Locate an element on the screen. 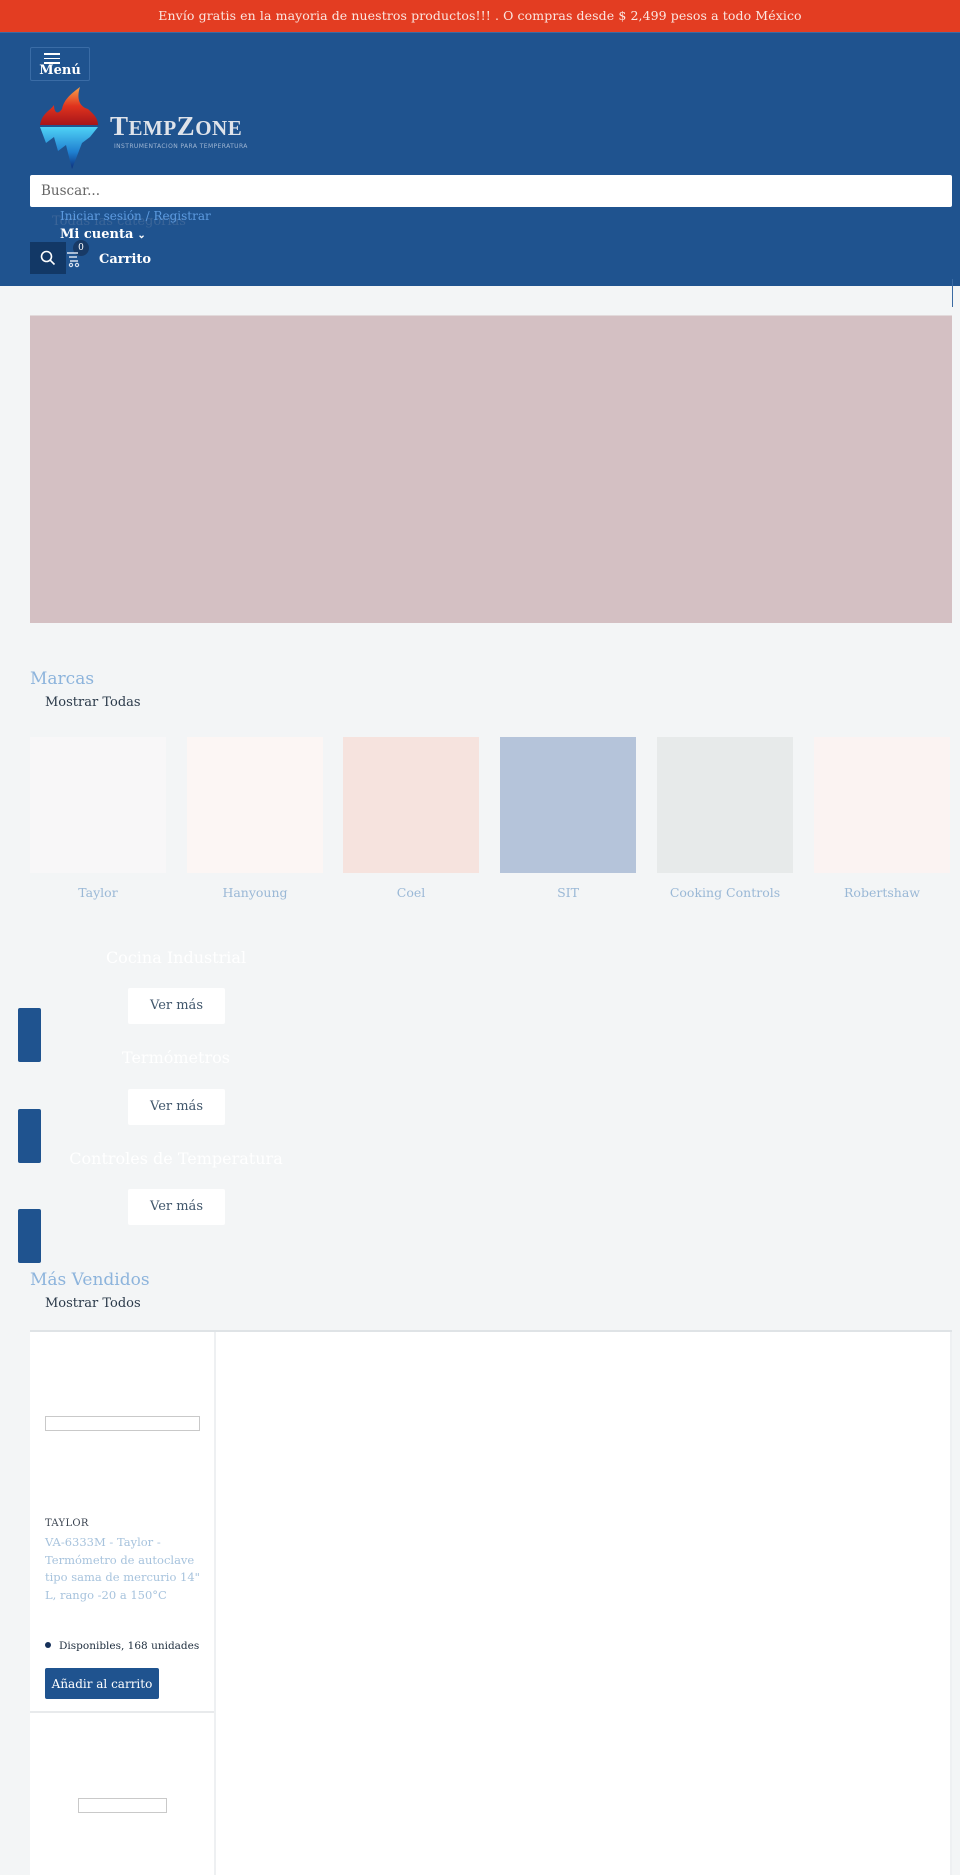  brand-name: Coel is located at coordinates (411, 892).